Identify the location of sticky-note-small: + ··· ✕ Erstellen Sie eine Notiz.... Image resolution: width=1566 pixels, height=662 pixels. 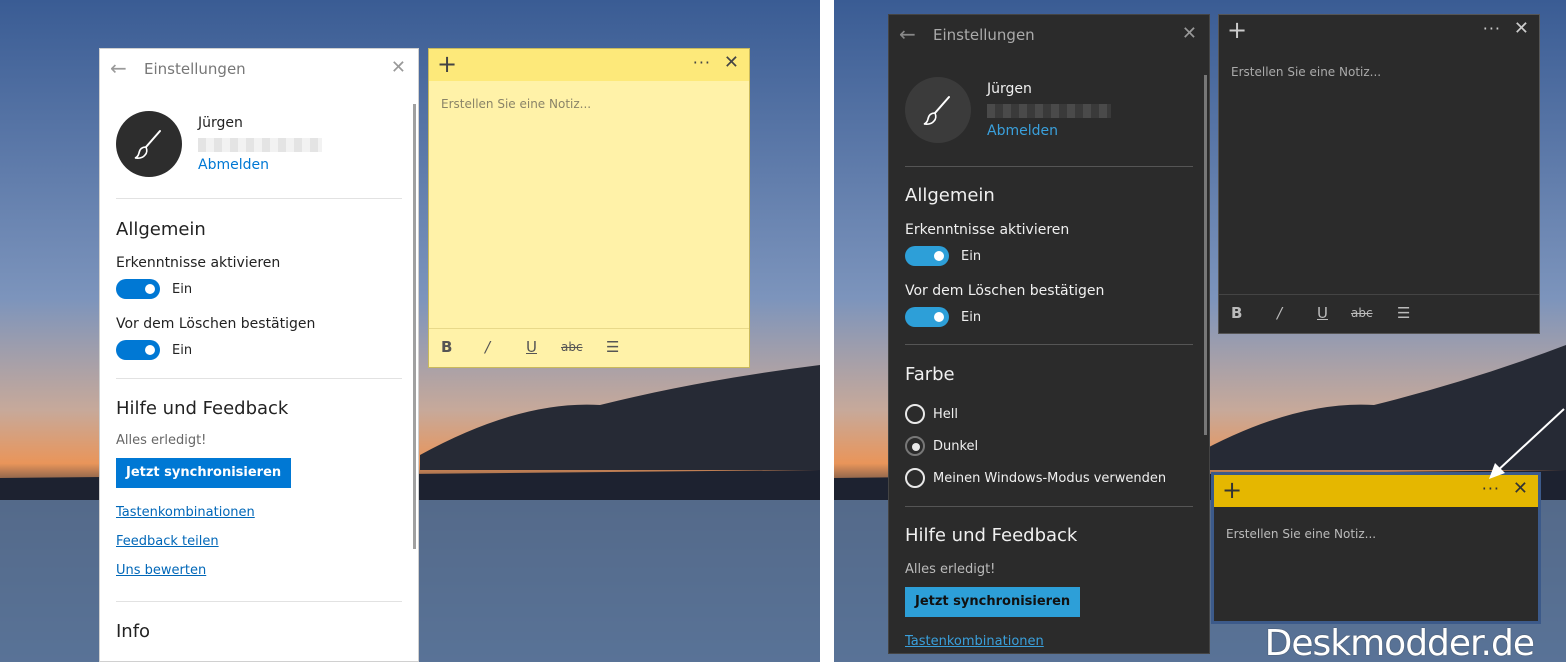
(1376, 548).